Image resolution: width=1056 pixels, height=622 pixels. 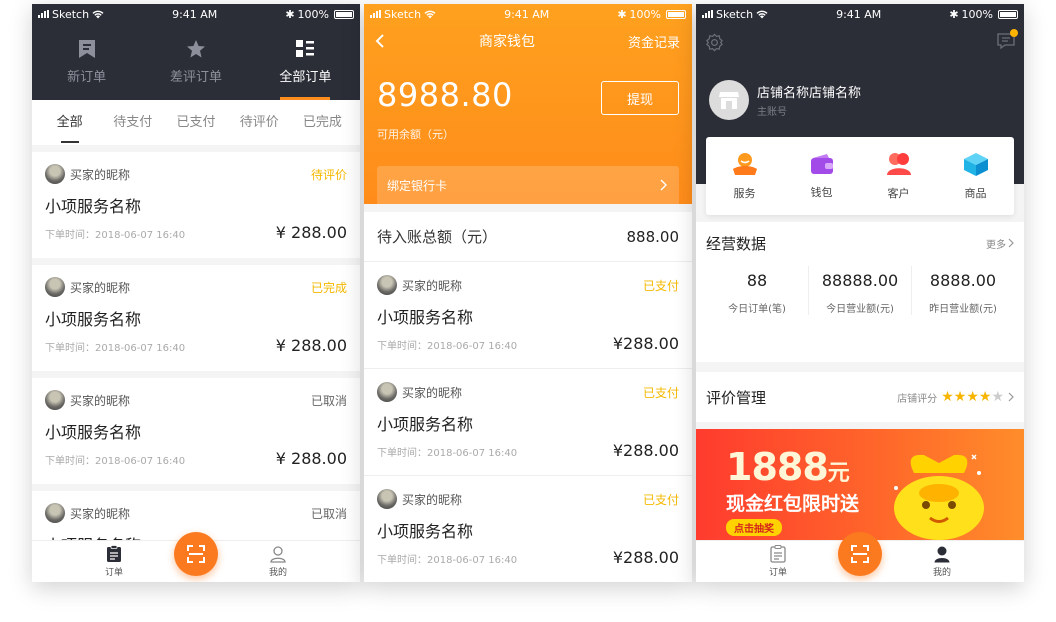 What do you see at coordinates (87, 77) in the screenshot?
I see `tab-label: 新订单` at bounding box center [87, 77].